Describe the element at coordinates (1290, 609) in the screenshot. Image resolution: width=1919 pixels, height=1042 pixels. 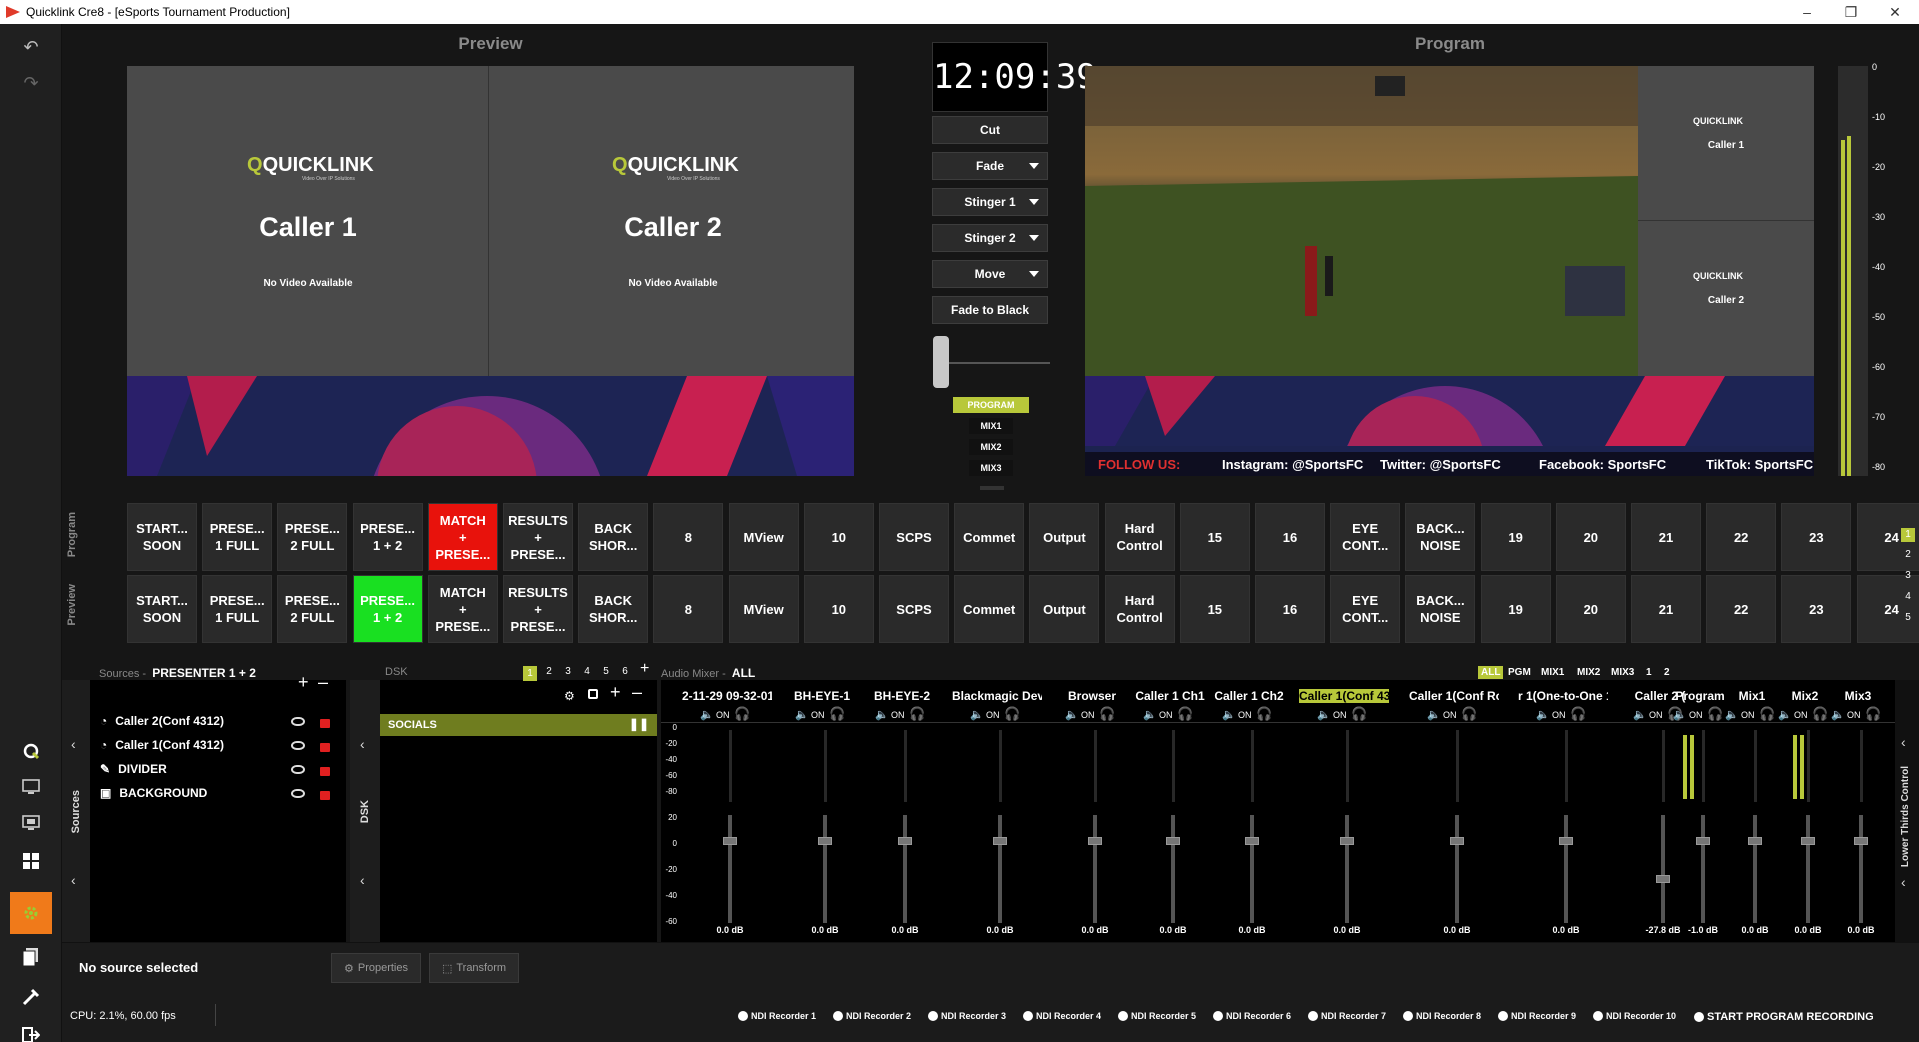
I see `preview-scene-button: 16` at that location.